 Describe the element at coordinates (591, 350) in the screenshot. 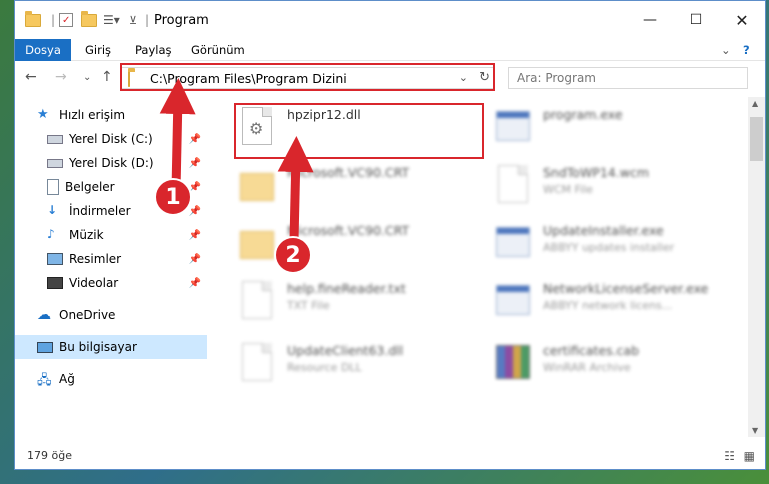

I see `file-name: certificates.cab` at that location.